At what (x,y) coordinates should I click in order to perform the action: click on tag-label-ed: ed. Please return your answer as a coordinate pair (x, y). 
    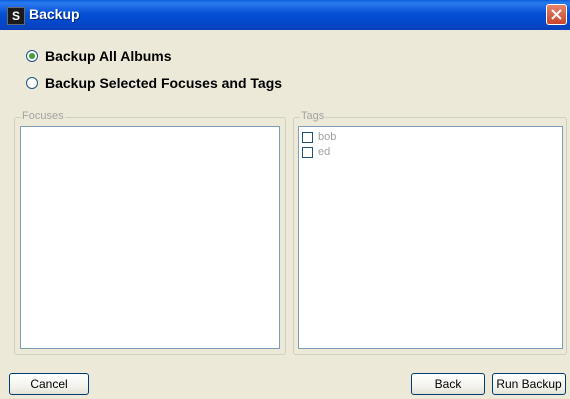
    Looking at the image, I should click on (324, 152).